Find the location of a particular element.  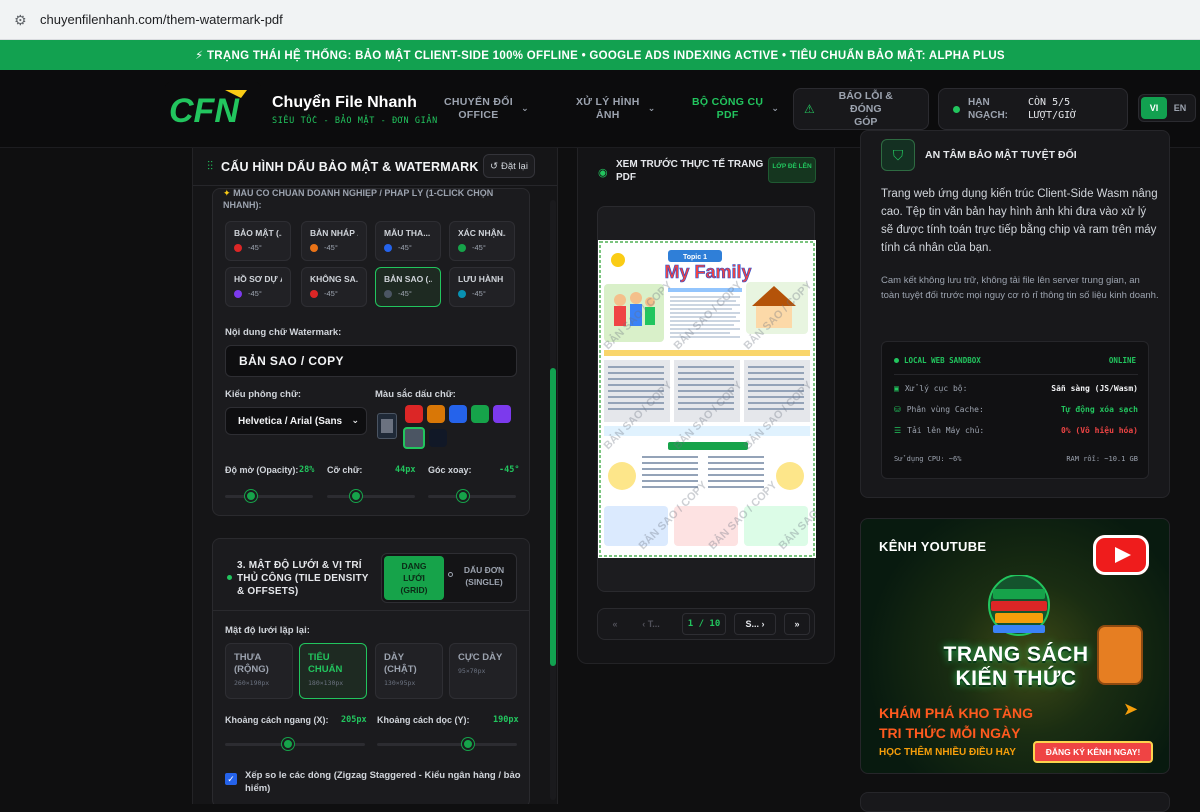

watermark-text-label: Nội dung chữ Watermark: is located at coordinates (283, 332).